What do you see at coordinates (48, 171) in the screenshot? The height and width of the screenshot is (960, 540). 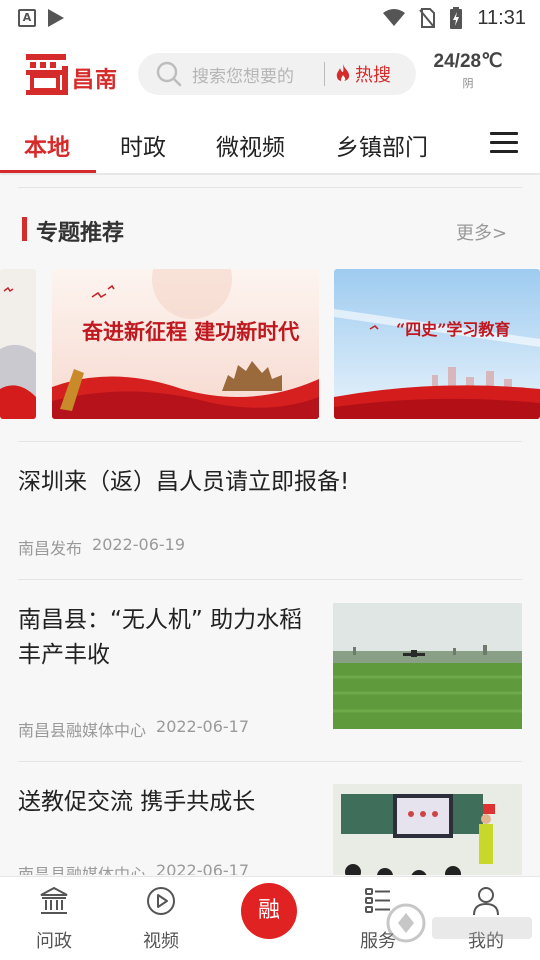 I see `active-tab-indicator` at bounding box center [48, 171].